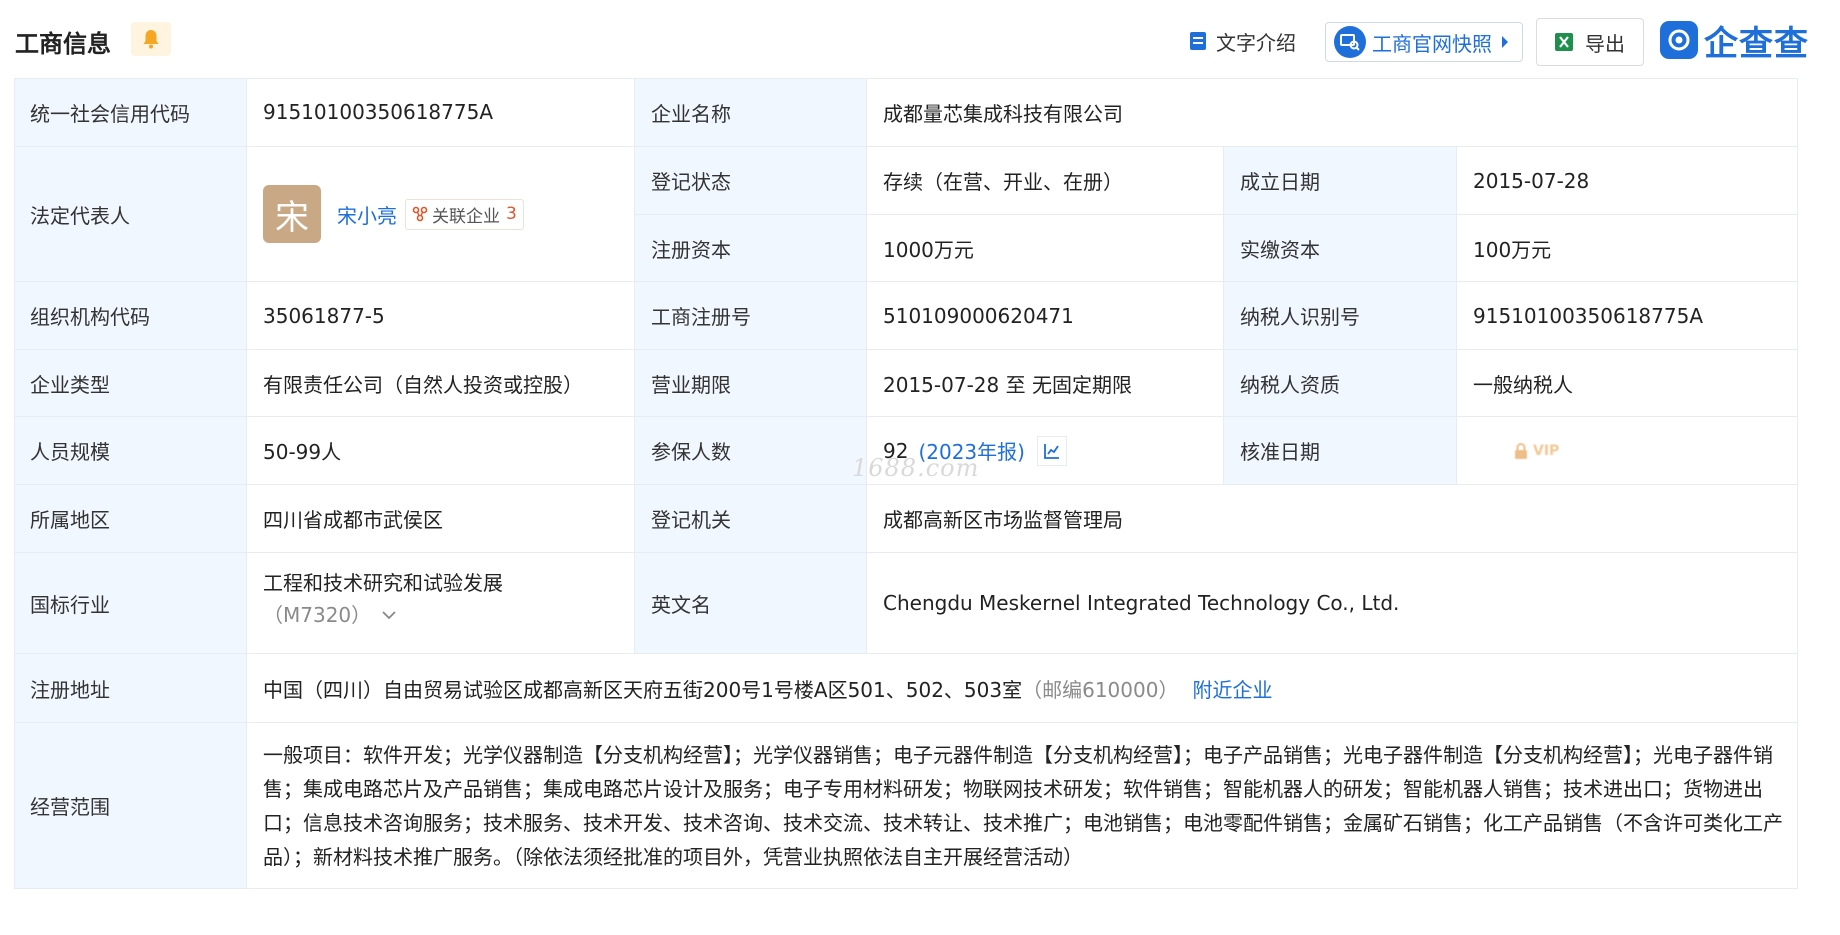 The width and height of the screenshot is (1840, 935). I want to click on trend-chart-button, so click(1051, 450).